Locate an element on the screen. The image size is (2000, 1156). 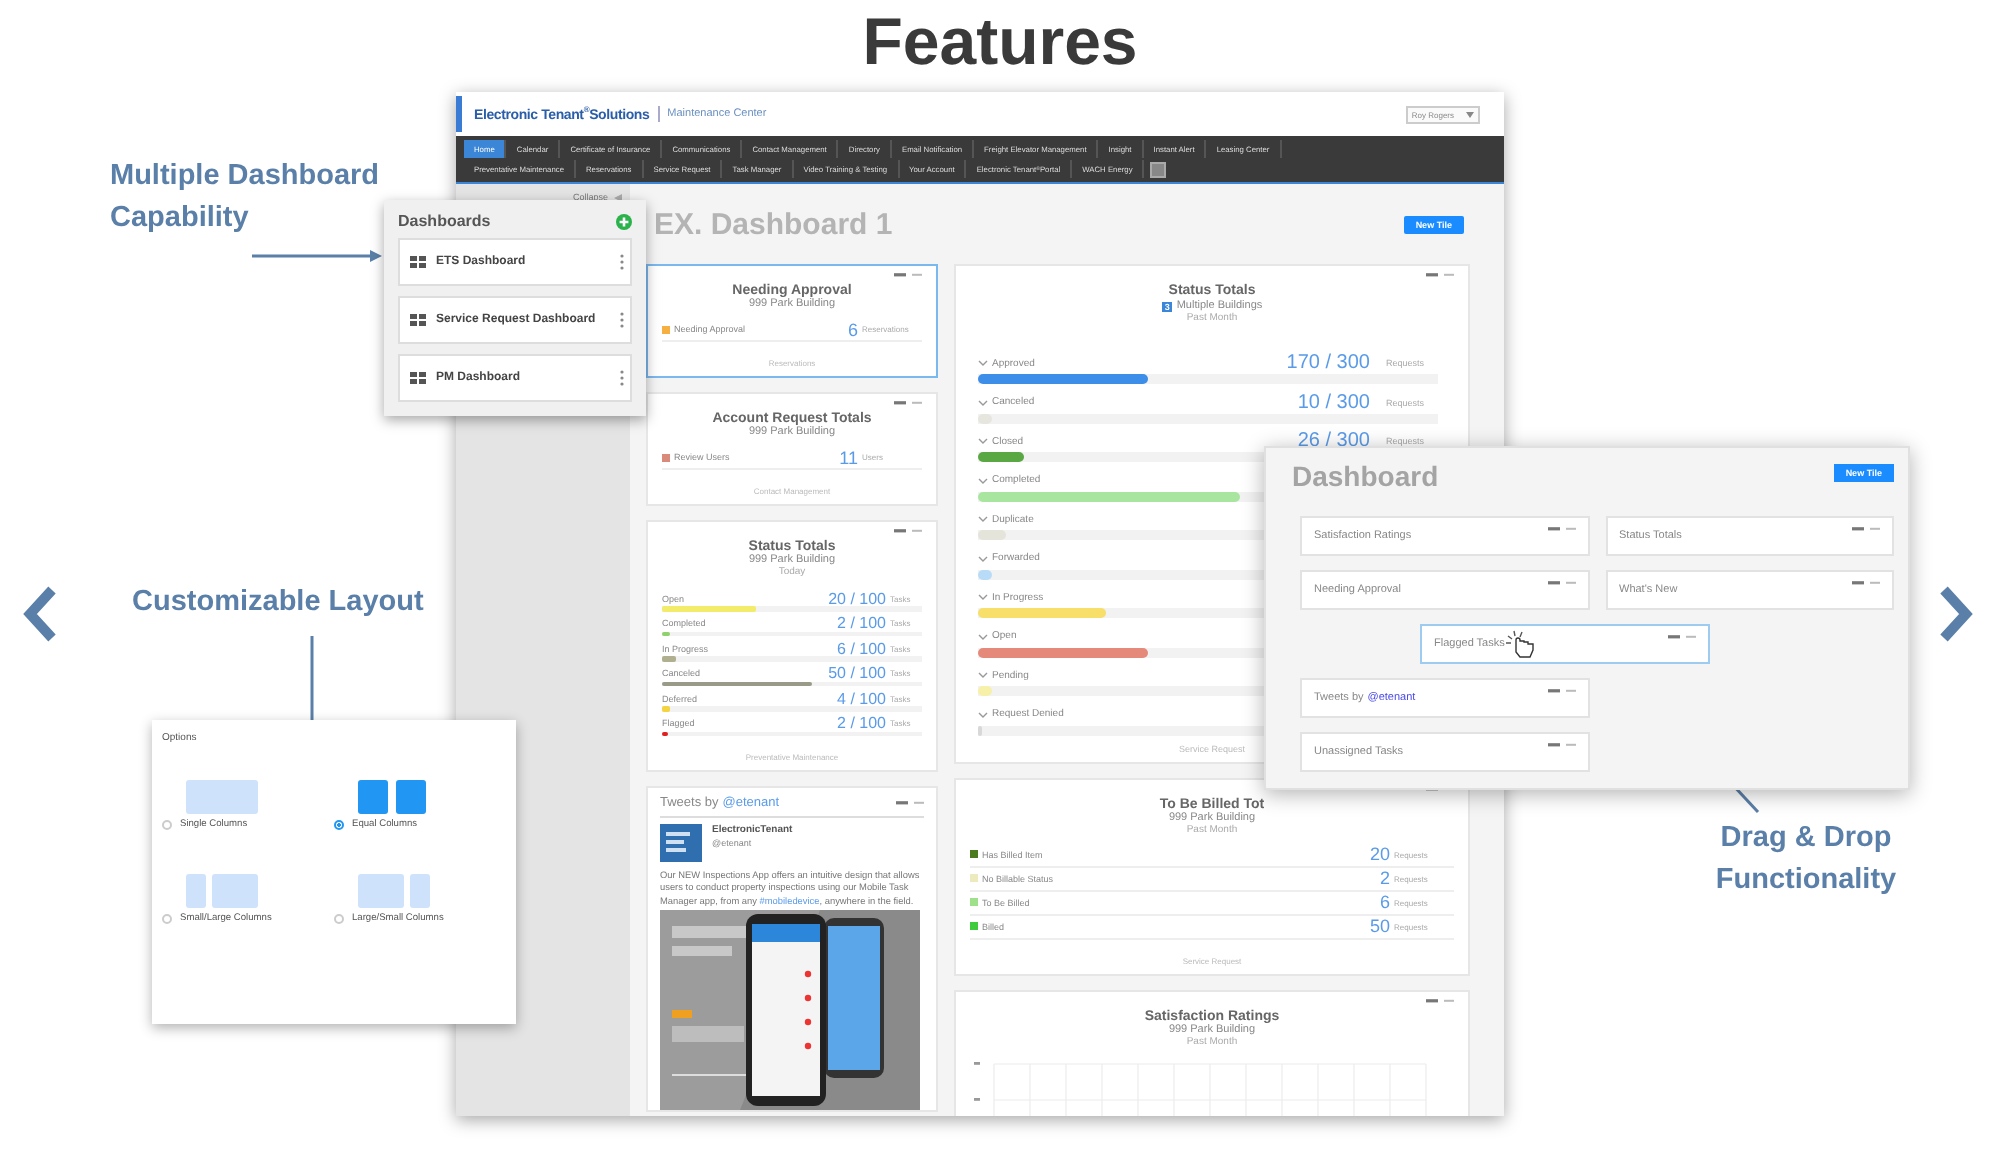
row-value: 20 is located at coordinates (1379, 854).